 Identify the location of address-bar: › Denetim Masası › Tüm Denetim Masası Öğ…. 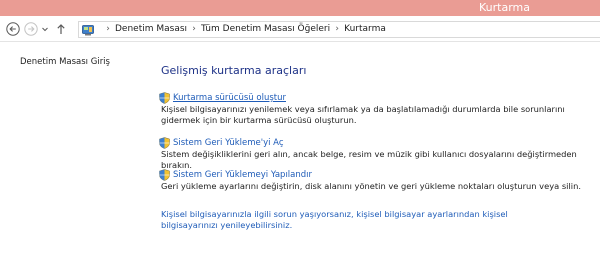
(339, 29).